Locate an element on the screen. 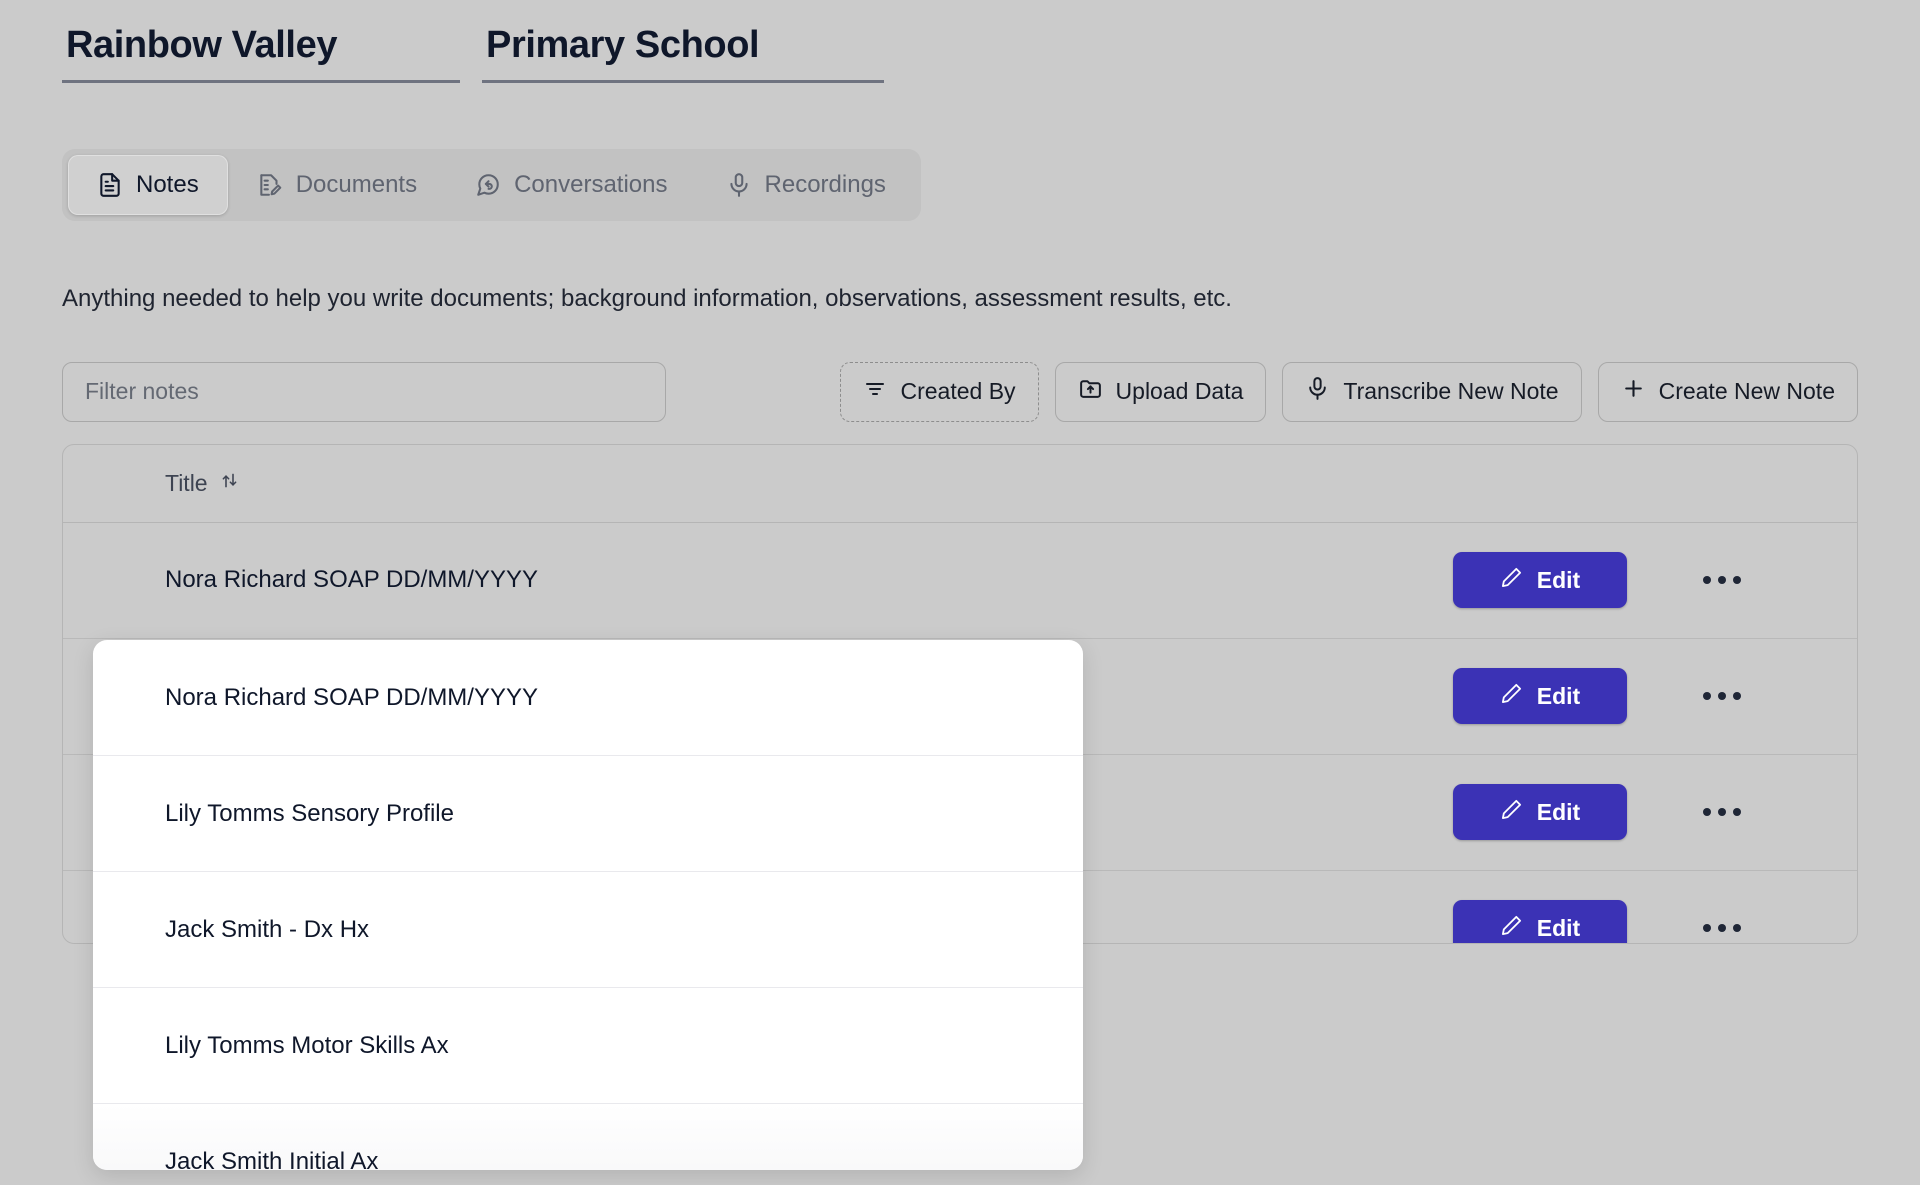 This screenshot has height=1185, width=1920. created-by-filter-button: Created By is located at coordinates (939, 391).